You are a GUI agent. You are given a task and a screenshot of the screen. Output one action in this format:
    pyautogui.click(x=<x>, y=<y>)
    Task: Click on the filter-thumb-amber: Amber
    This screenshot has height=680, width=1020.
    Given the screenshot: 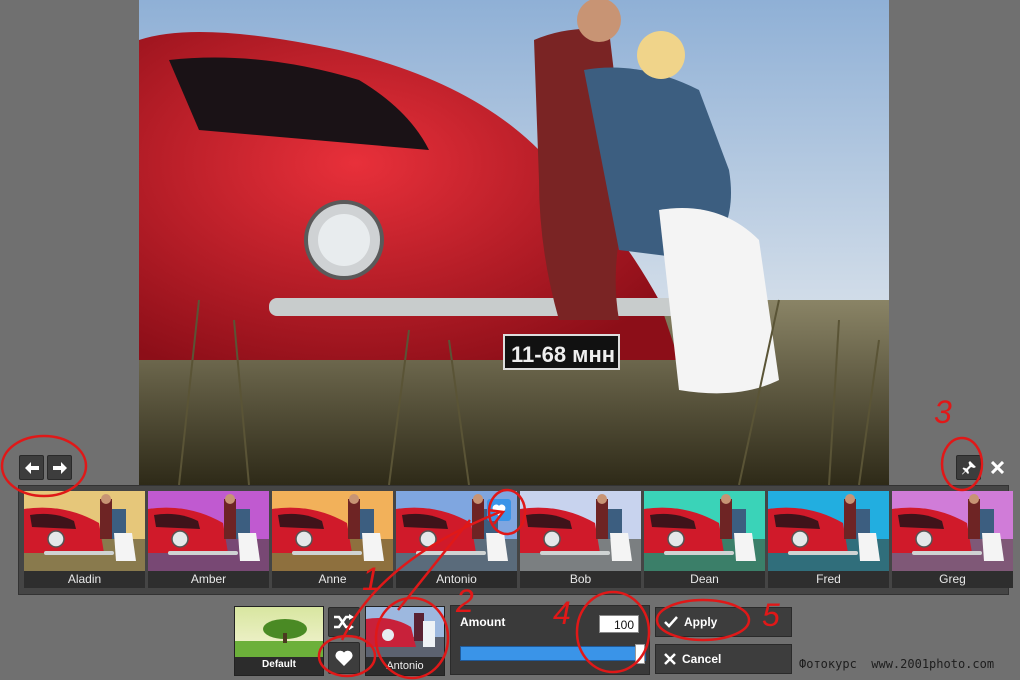 What is the action you would take?
    pyautogui.click(x=208, y=539)
    